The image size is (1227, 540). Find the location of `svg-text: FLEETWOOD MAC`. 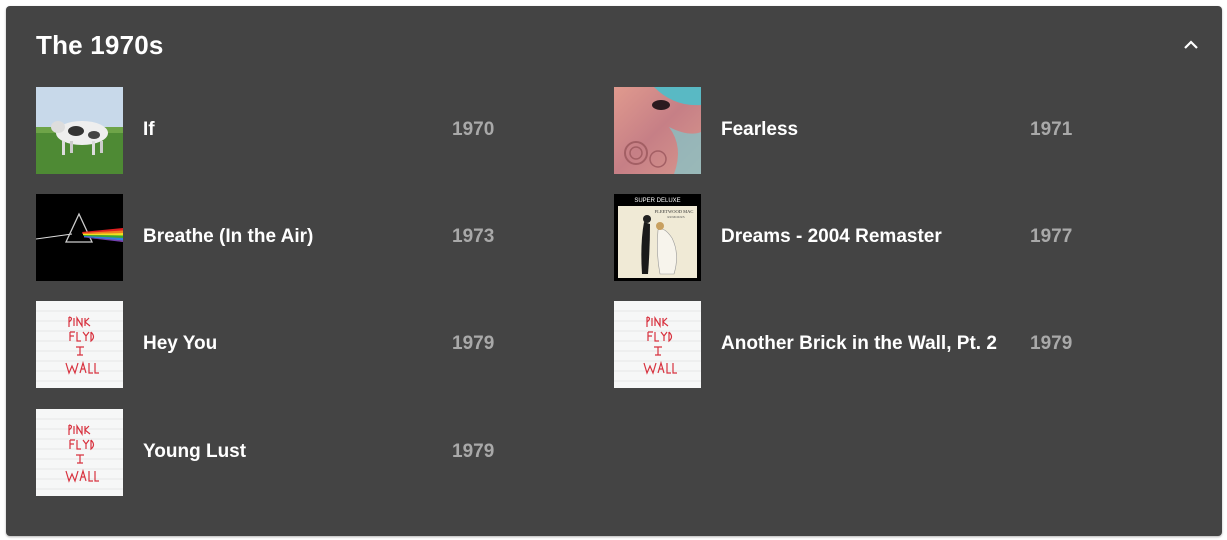

svg-text: FLEETWOOD MAC is located at coordinates (674, 211).